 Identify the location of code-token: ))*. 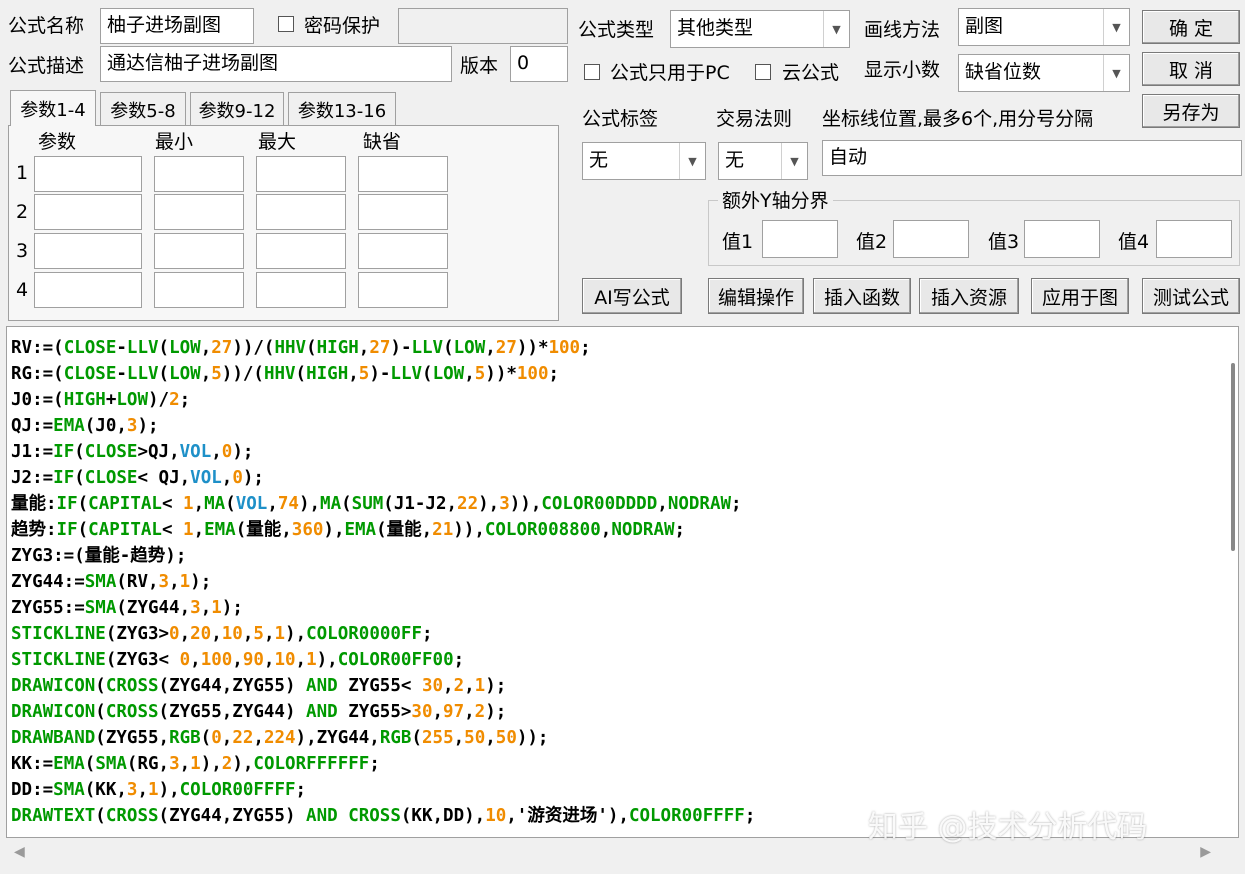
(501, 374).